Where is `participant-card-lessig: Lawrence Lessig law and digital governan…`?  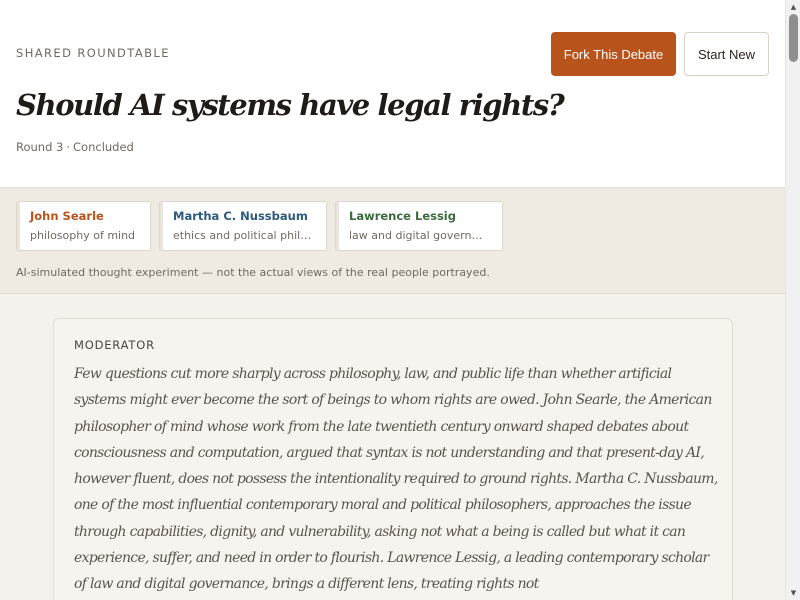 participant-card-lessig: Lawrence Lessig law and digital governan… is located at coordinates (419, 226).